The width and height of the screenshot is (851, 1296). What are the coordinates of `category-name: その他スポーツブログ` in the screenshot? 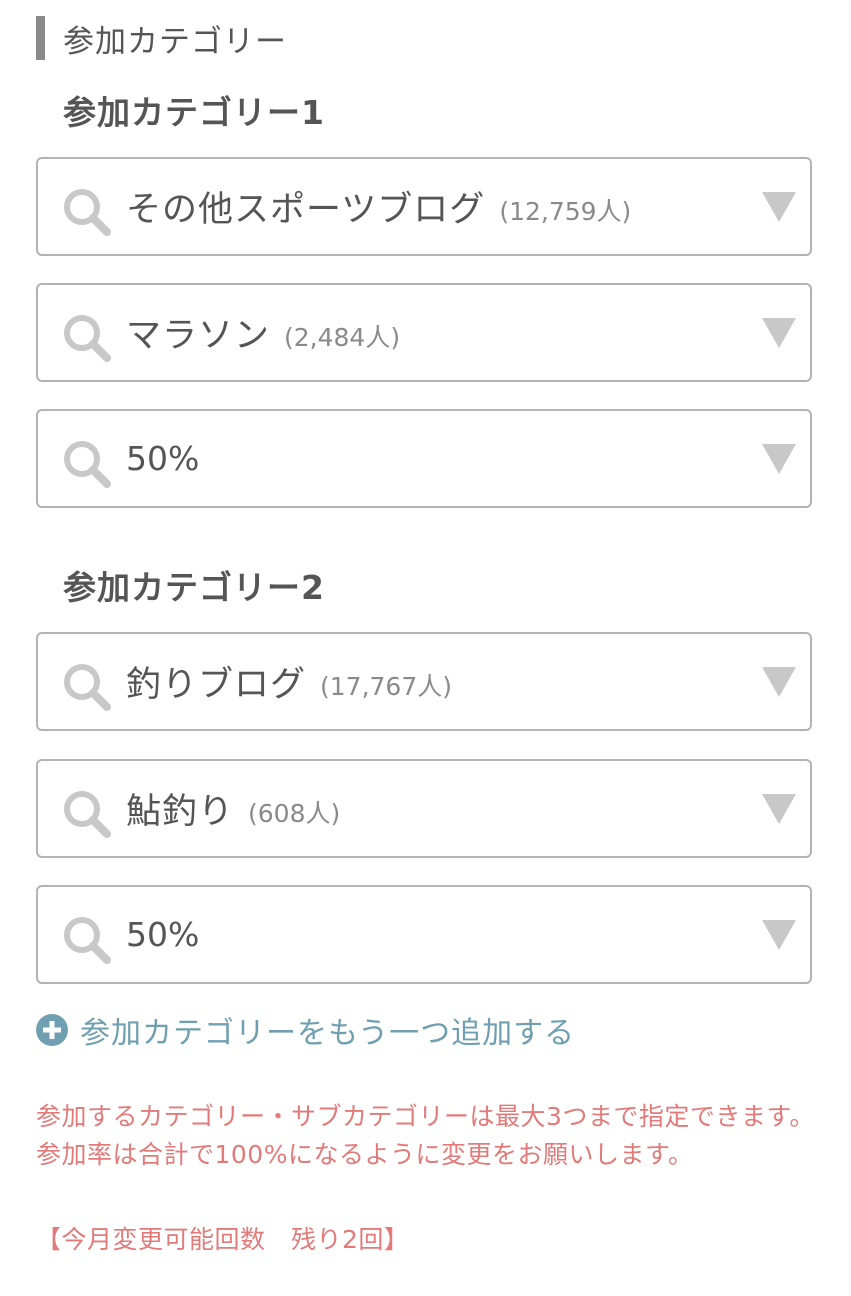 It's located at (306, 210).